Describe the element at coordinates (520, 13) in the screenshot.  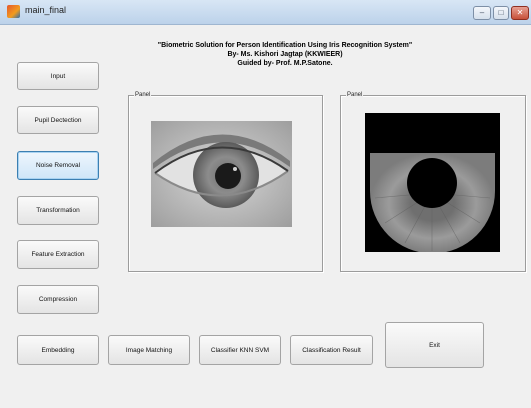
I see `close-button: ✕` at that location.